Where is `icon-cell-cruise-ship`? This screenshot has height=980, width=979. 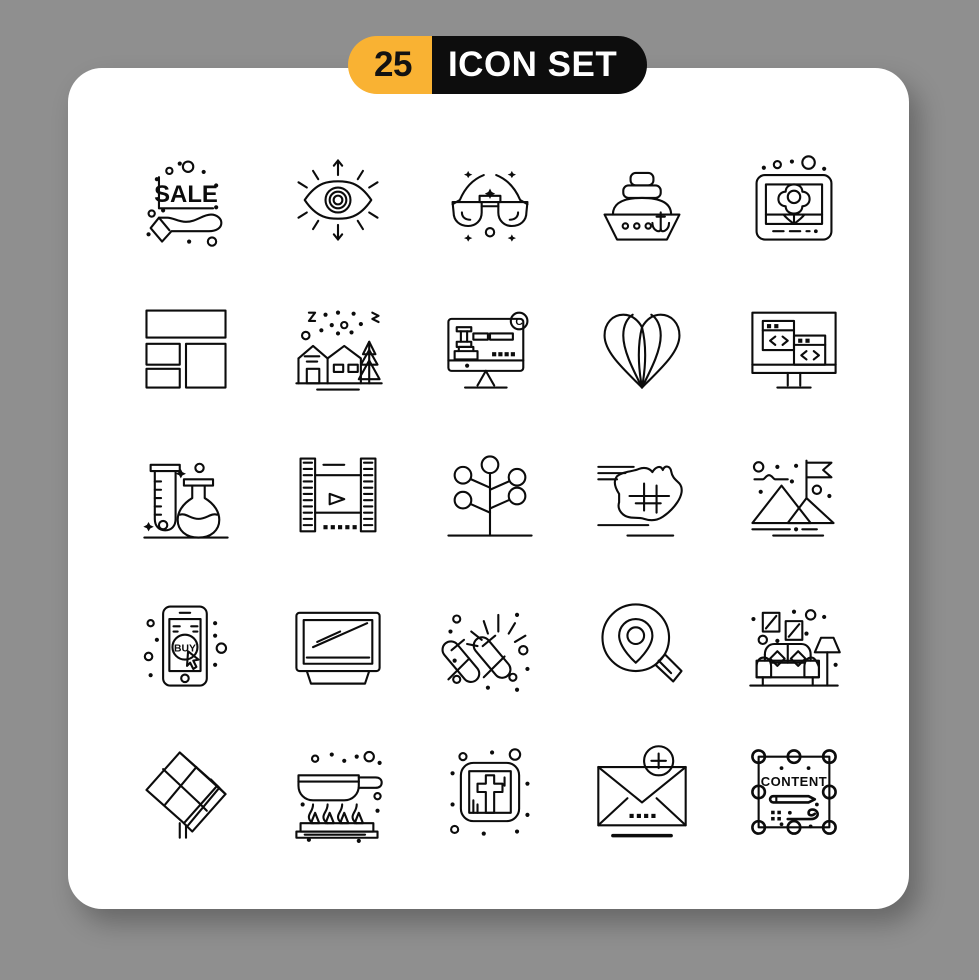 icon-cell-cruise-ship is located at coordinates (642, 200).